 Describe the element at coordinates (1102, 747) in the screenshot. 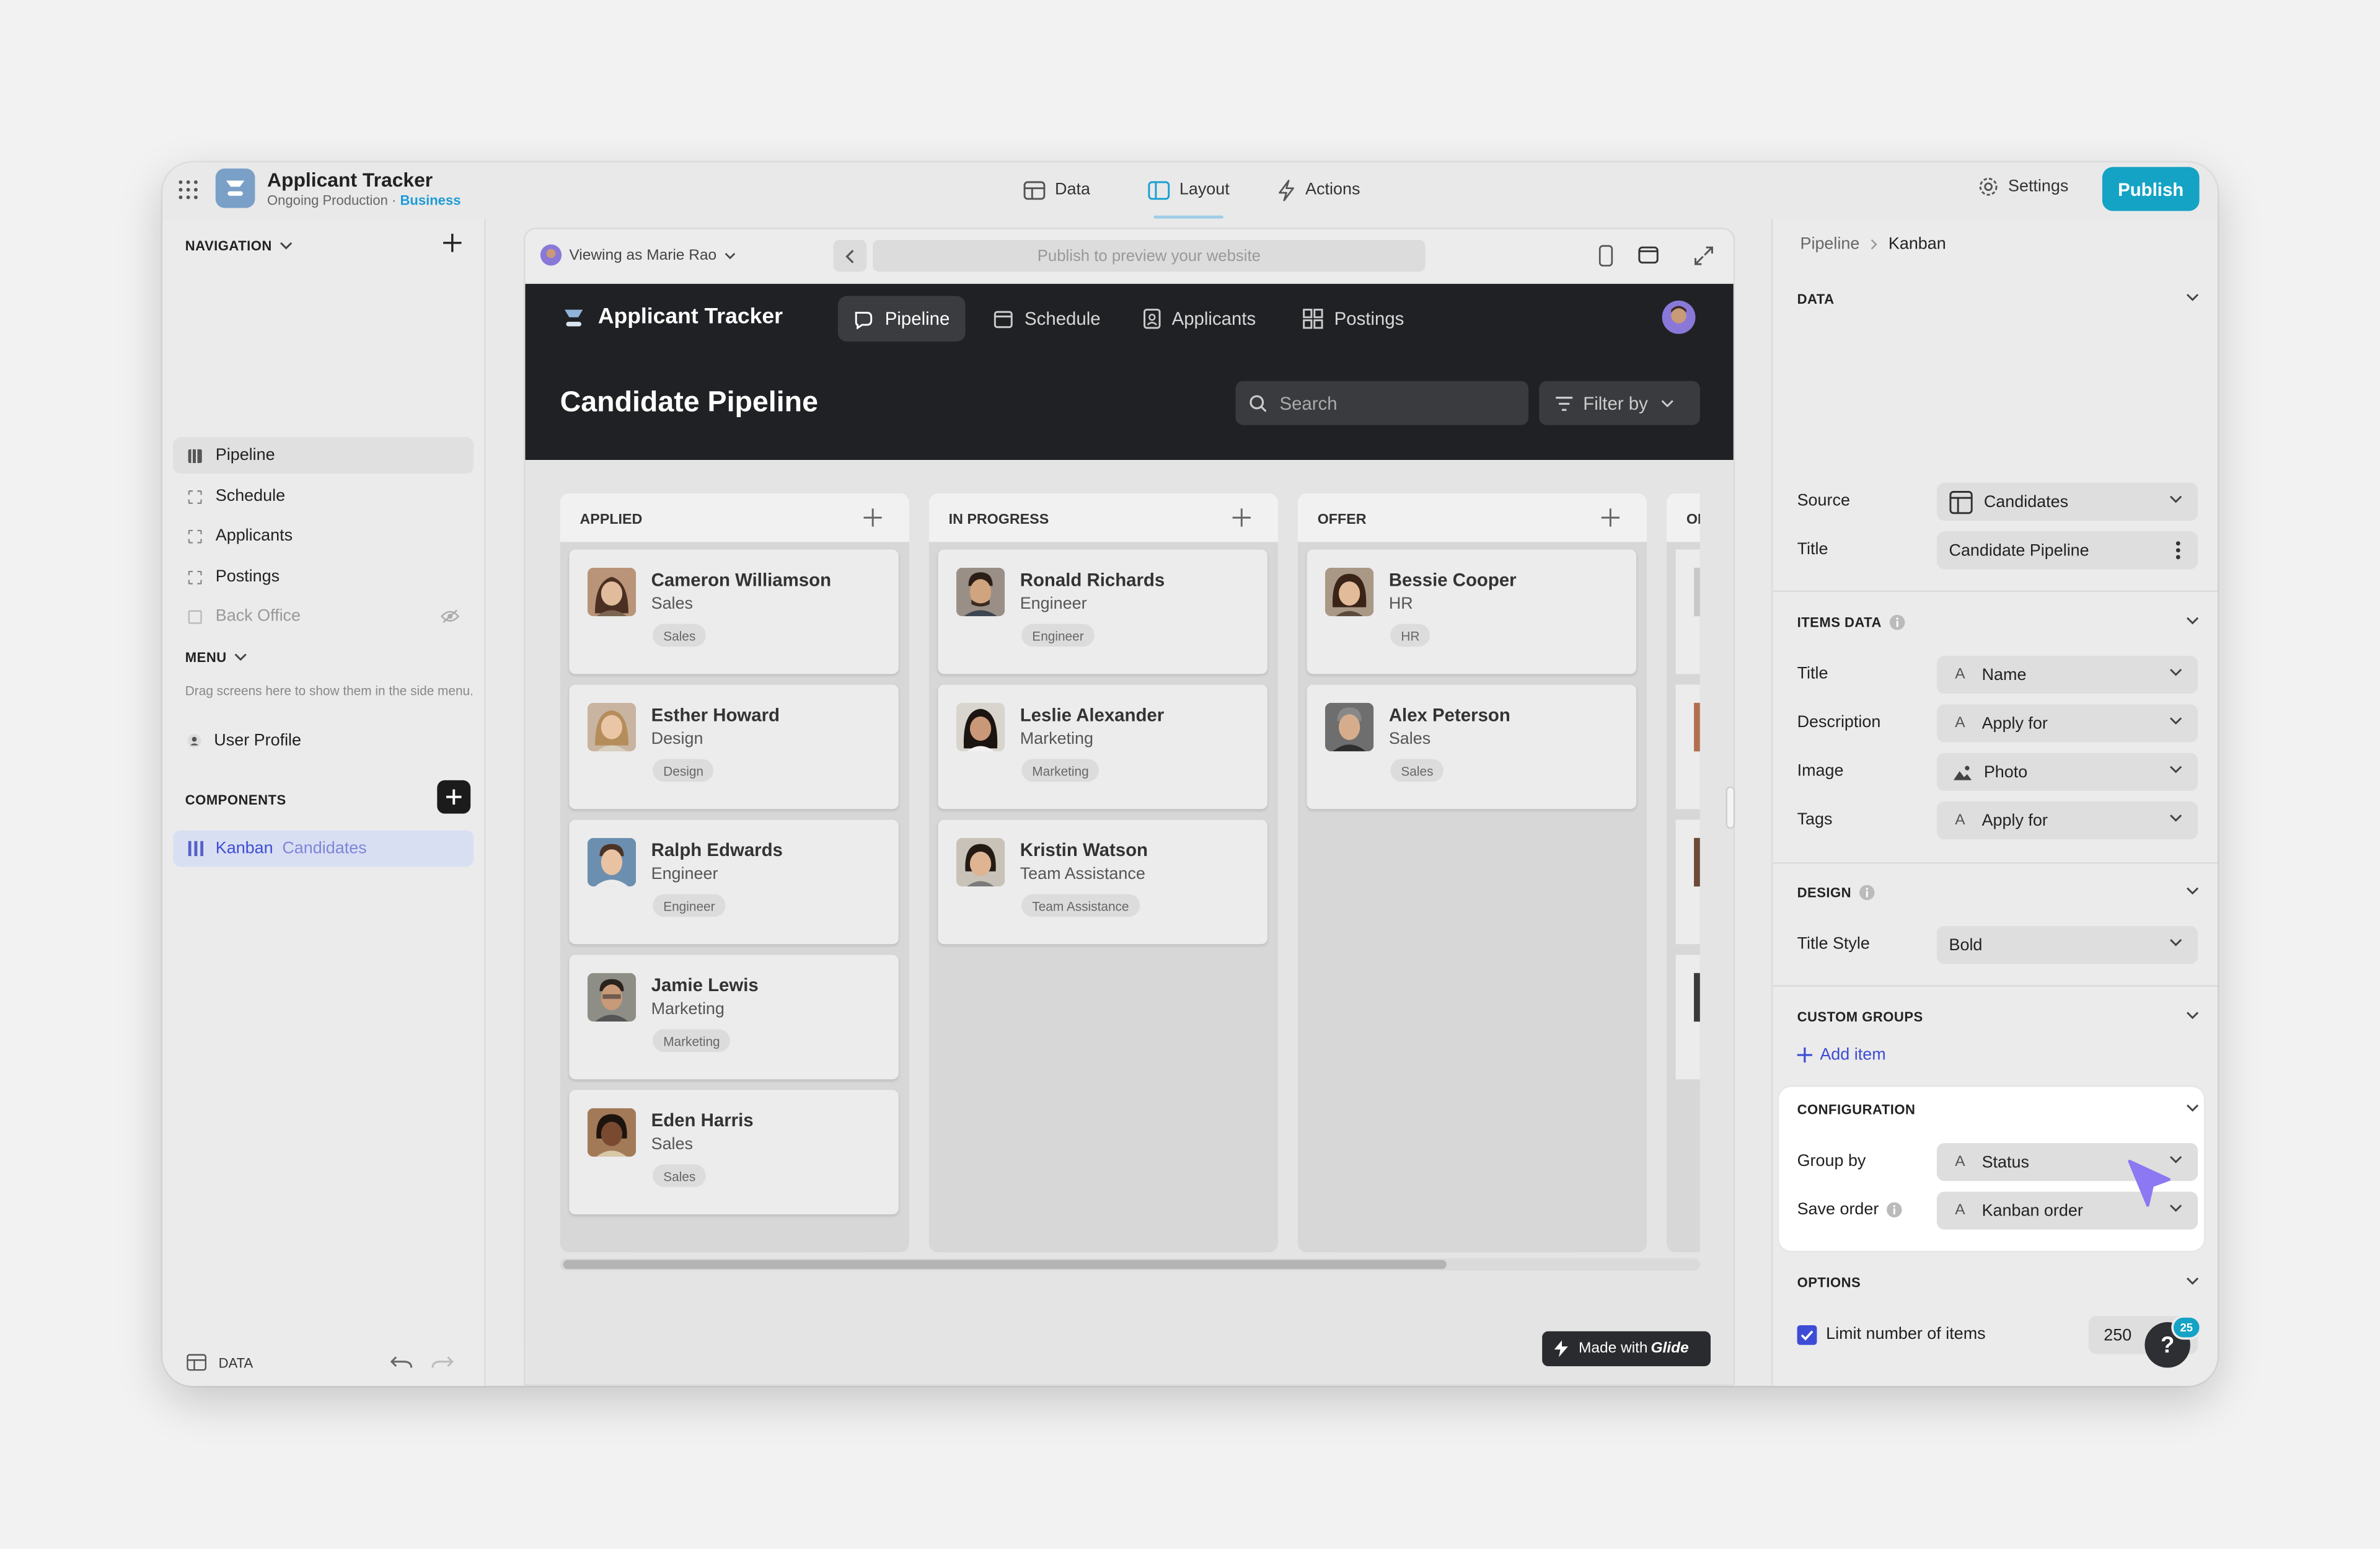

I see `kanban-card: Leslie Alexander Marketing Marketing` at that location.